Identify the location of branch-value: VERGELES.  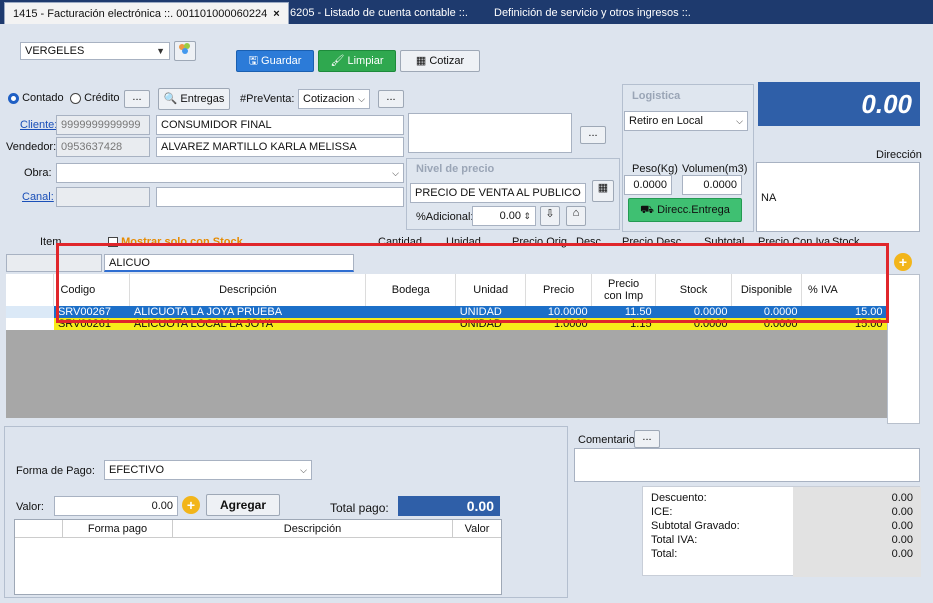
(55, 51).